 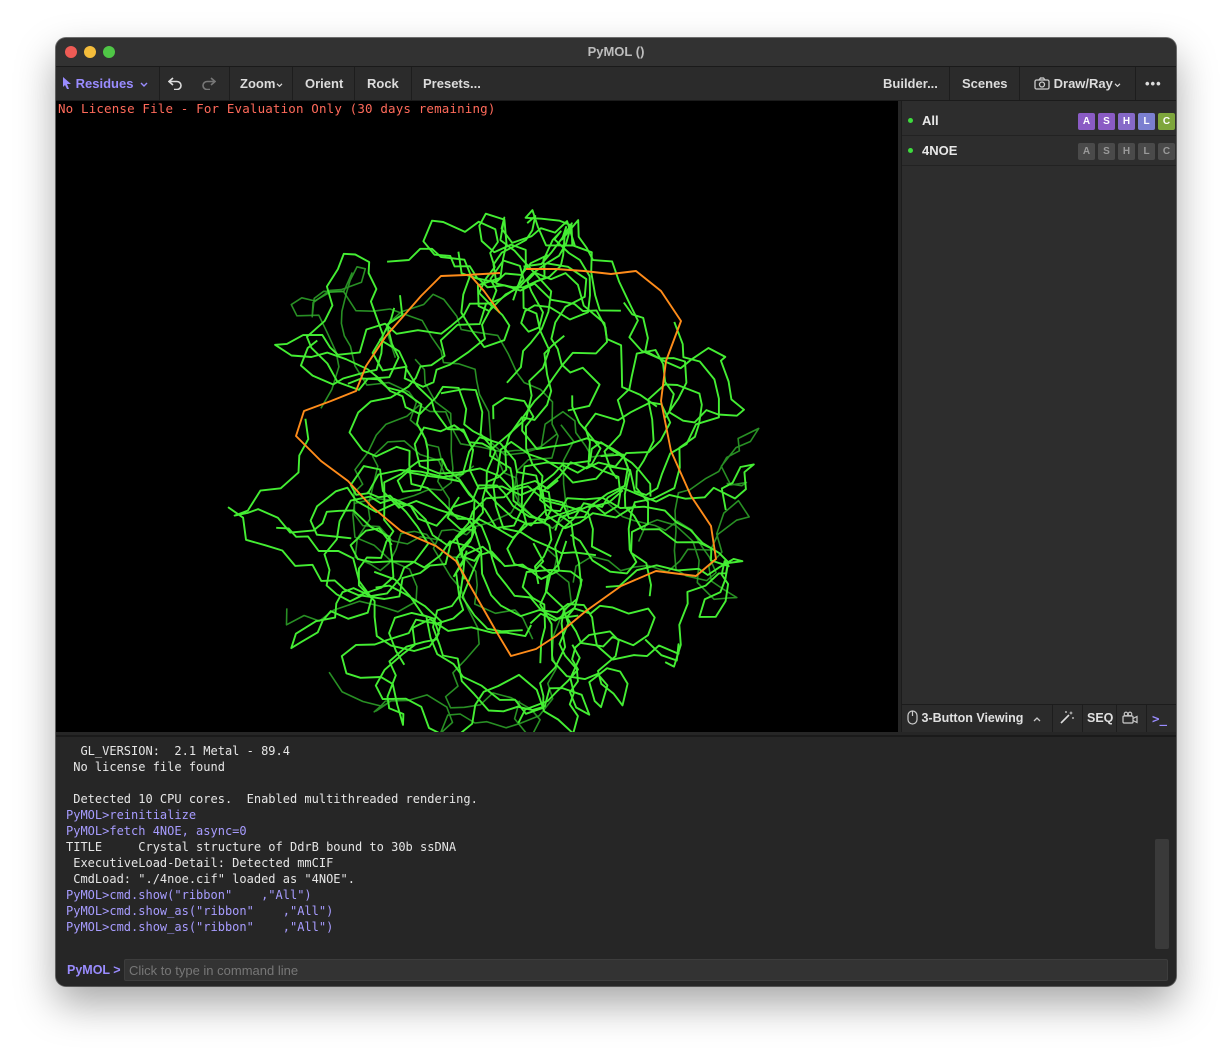 What do you see at coordinates (131, 815) in the screenshot?
I see `console-command-line: PyMOL>reinitialize` at bounding box center [131, 815].